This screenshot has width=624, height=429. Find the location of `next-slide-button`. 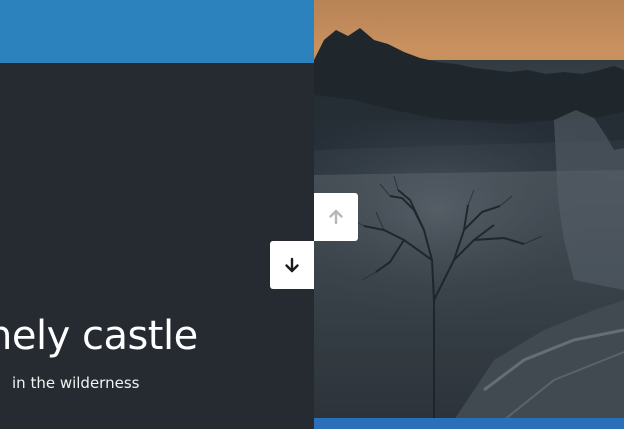

next-slide-button is located at coordinates (292, 265).